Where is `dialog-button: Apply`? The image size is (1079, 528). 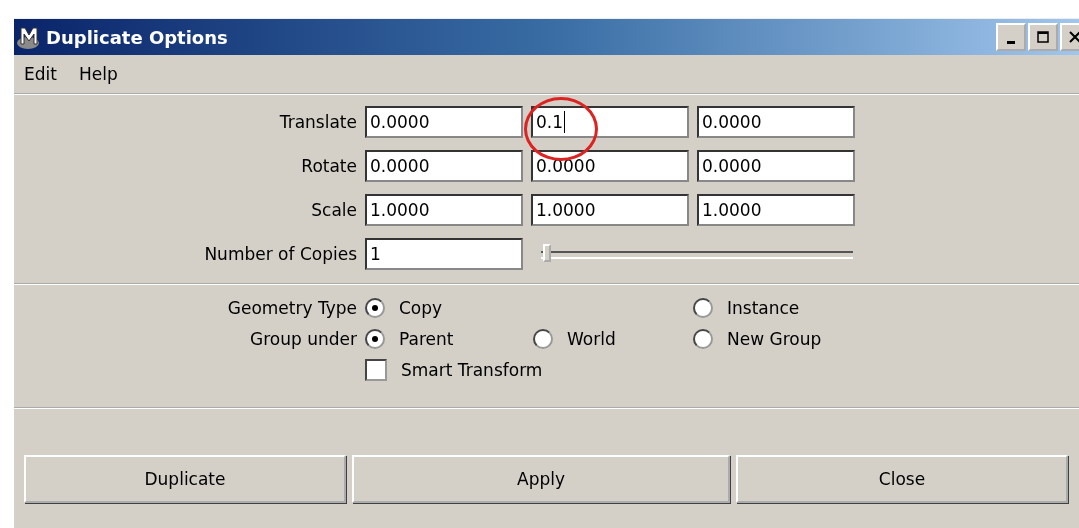
dialog-button: Apply is located at coordinates (541, 479).